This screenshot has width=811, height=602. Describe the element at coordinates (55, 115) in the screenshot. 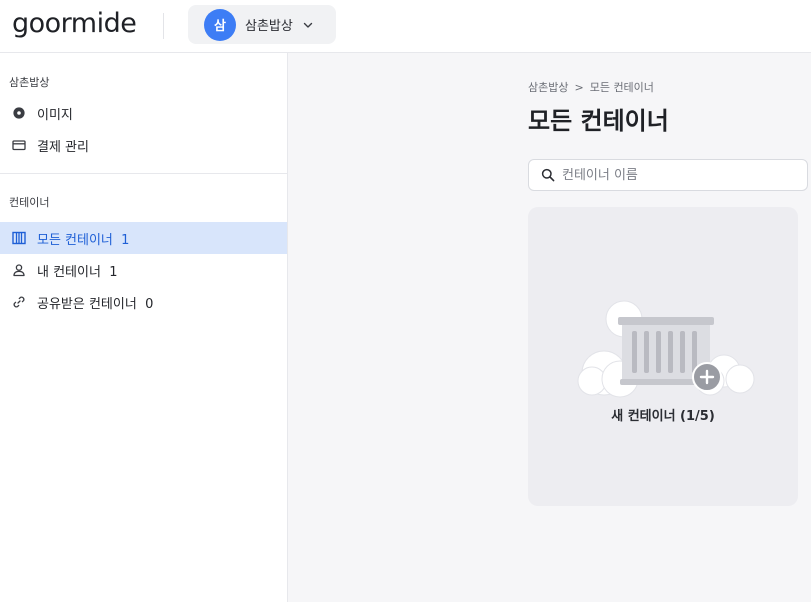

I see `sidebar-item-label: 이미지` at that location.